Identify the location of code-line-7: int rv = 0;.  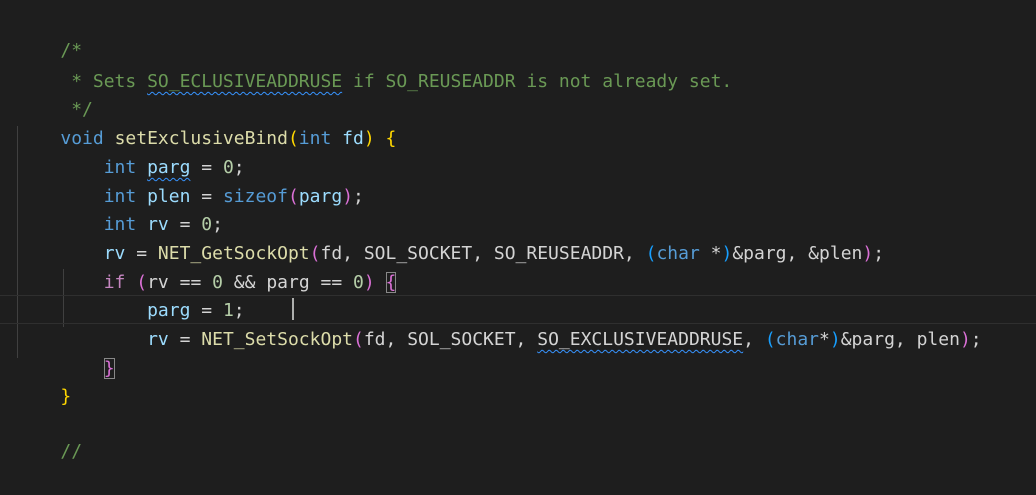
(518, 208).